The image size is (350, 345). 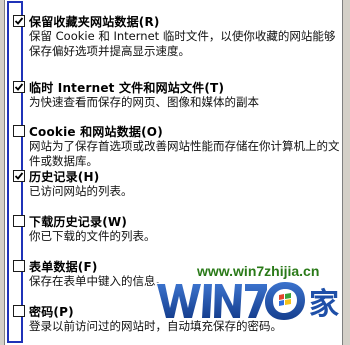 I want to click on windows-flag-icon, so click(x=285, y=299).